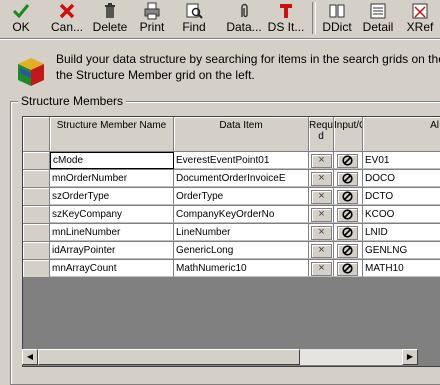 The width and height of the screenshot is (440, 385). What do you see at coordinates (112, 196) in the screenshot?
I see `member-name-cell: szOrderType` at bounding box center [112, 196].